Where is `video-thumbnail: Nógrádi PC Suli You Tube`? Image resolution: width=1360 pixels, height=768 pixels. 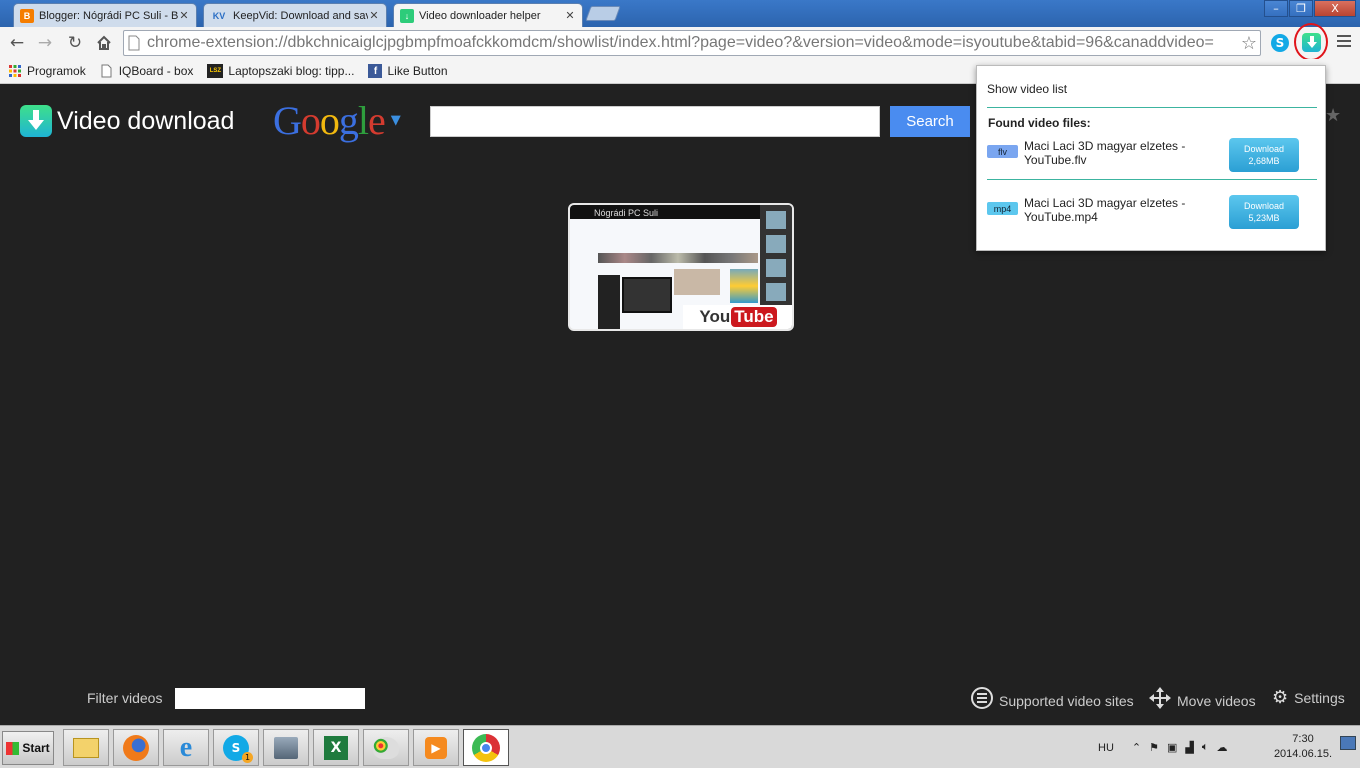 video-thumbnail: Nógrádi PC Suli You Tube is located at coordinates (681, 267).